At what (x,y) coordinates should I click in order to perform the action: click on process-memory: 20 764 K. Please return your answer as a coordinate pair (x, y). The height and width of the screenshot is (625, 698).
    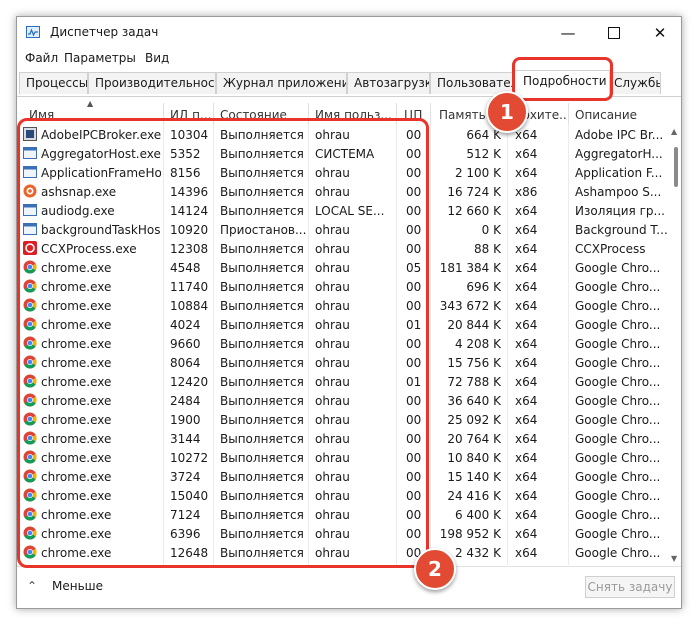
    Looking at the image, I should click on (474, 439).